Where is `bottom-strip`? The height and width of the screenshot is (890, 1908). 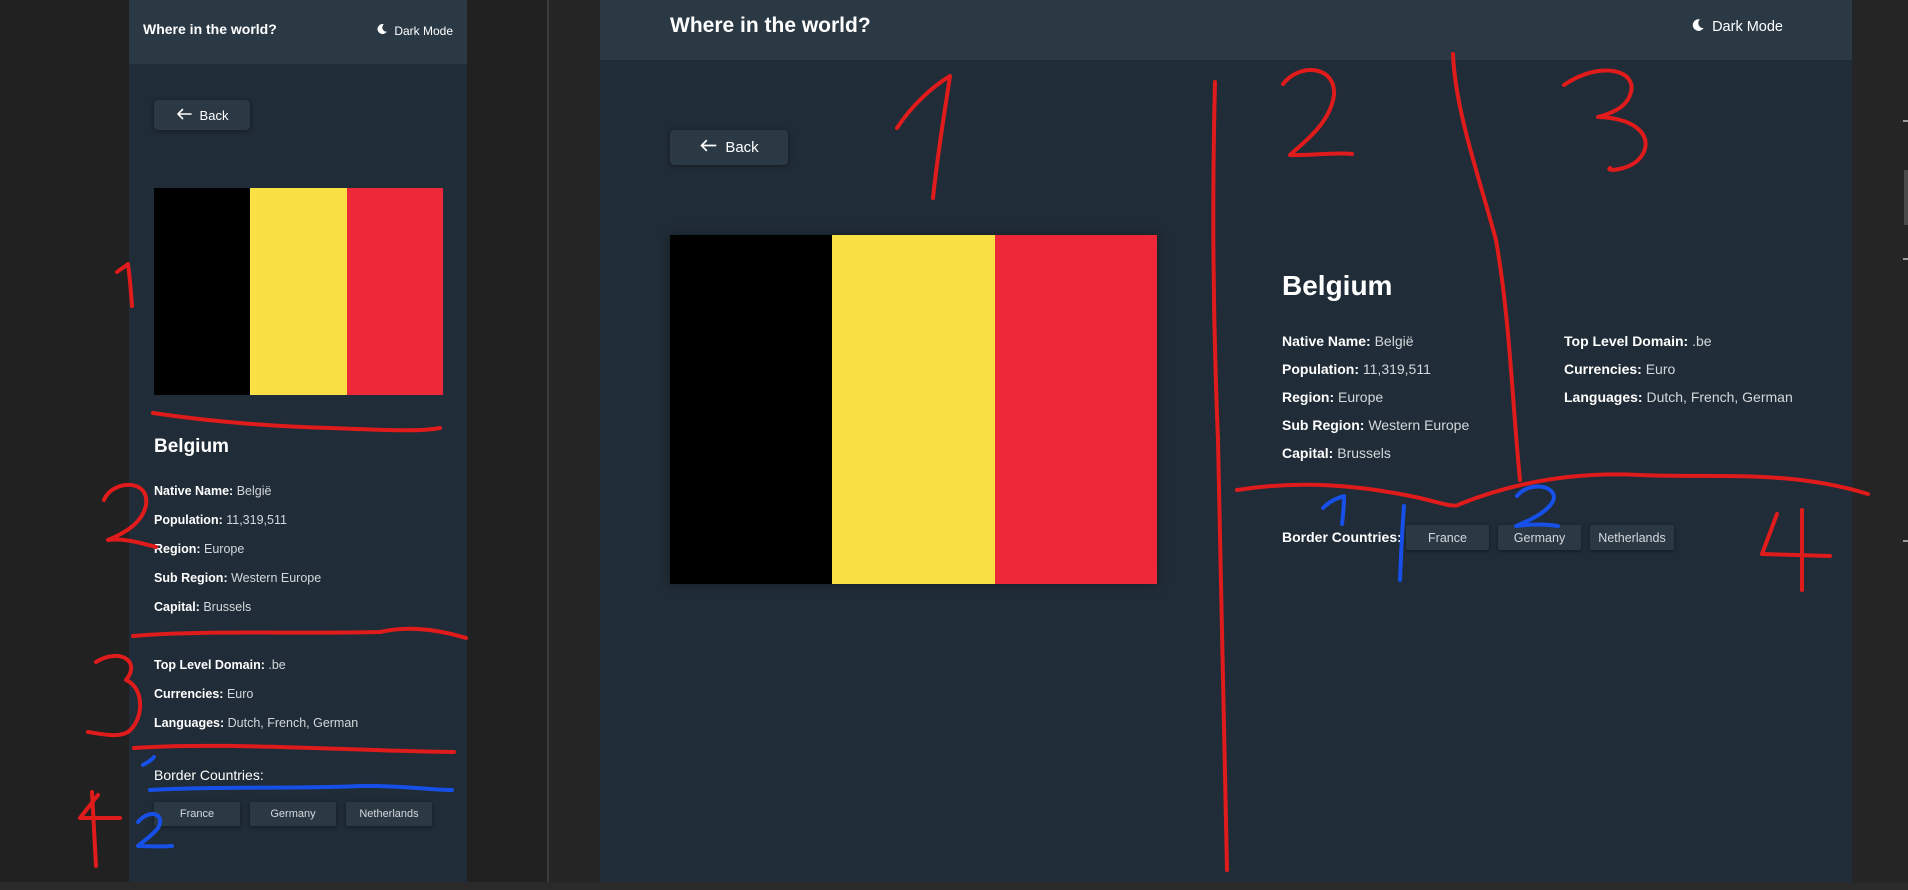
bottom-strip is located at coordinates (954, 886).